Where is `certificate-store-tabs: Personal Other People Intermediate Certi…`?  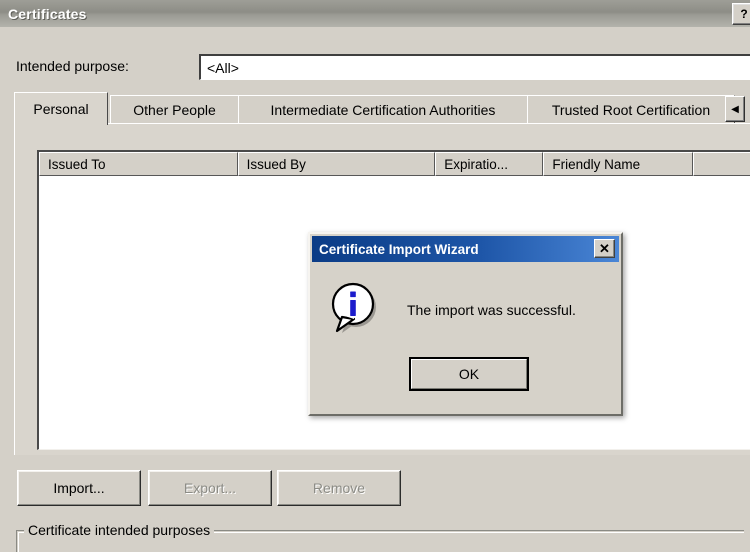
certificate-store-tabs: Personal Other People Intermediate Certi… is located at coordinates (382, 108).